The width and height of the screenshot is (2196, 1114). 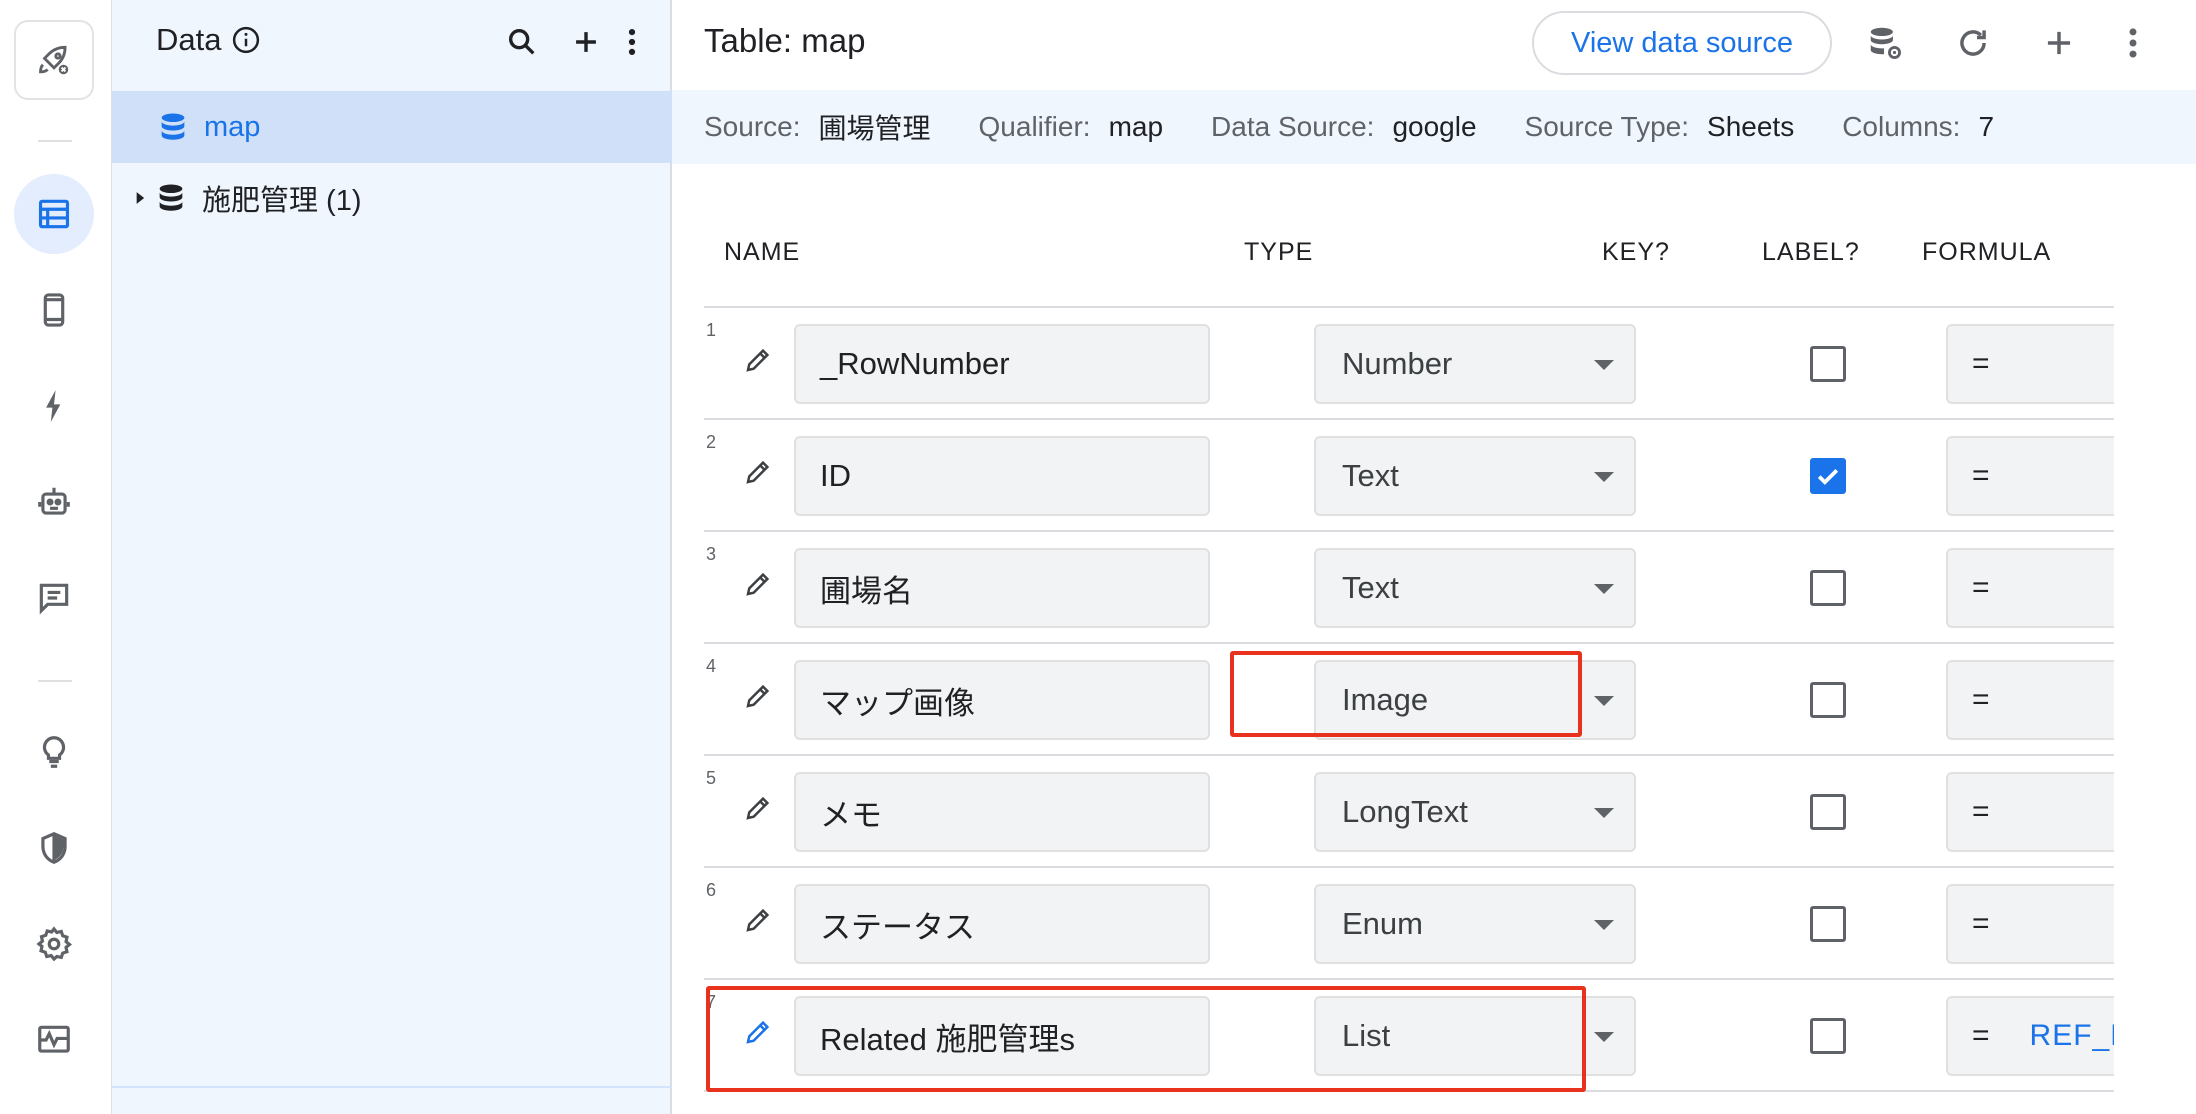 I want to click on info-label: Source:, so click(x=752, y=126).